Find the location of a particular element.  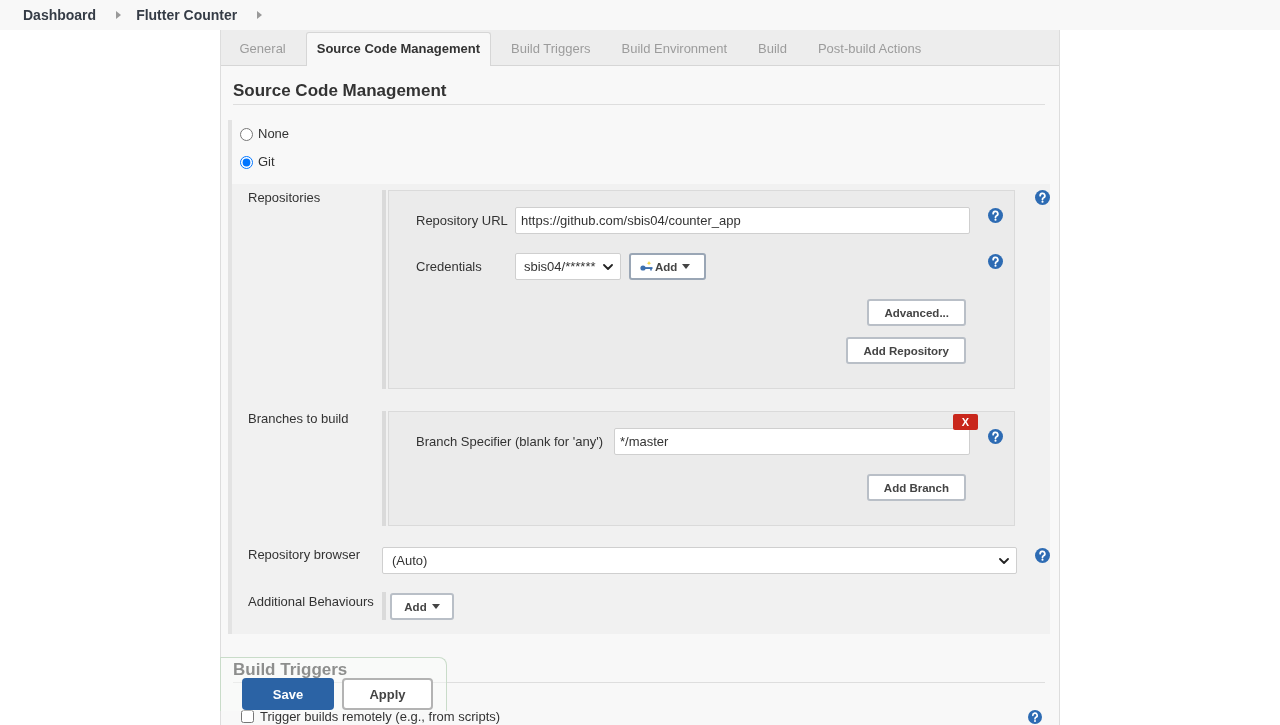

tab: Source Code Management is located at coordinates (398, 49).